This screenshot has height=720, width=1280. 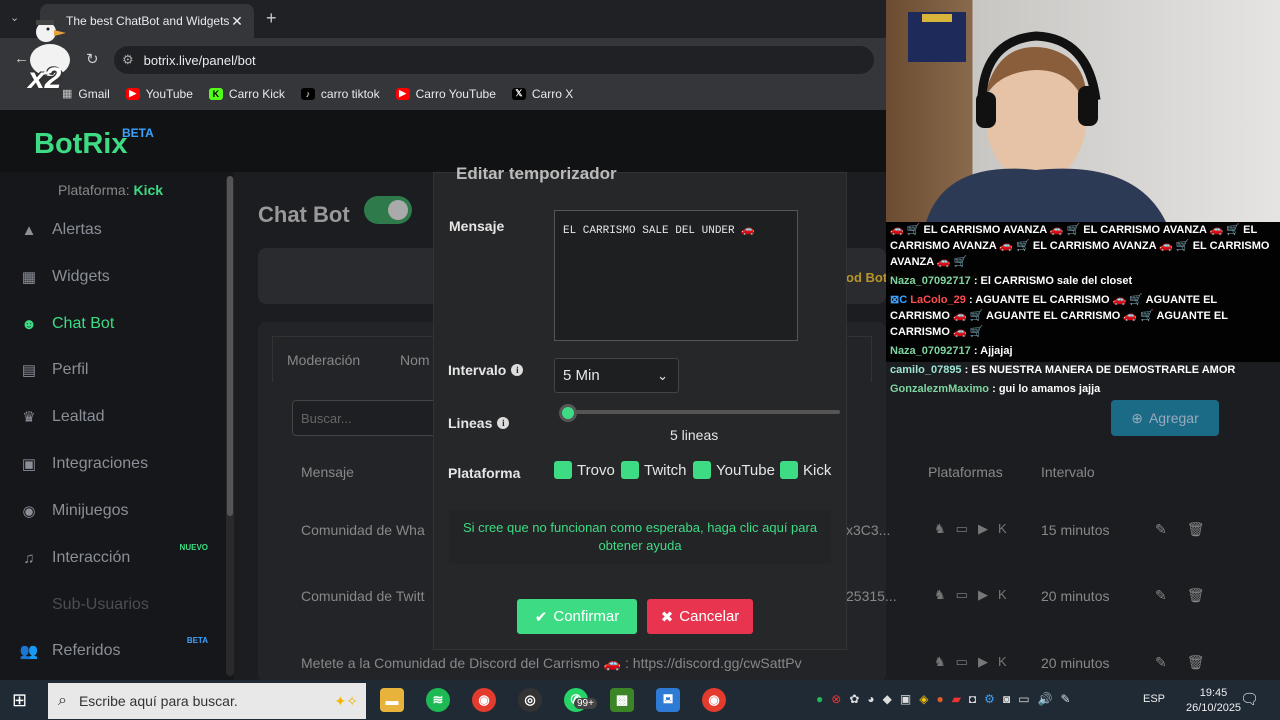 I want to click on interval-label: Intervalo i, so click(x=486, y=370).